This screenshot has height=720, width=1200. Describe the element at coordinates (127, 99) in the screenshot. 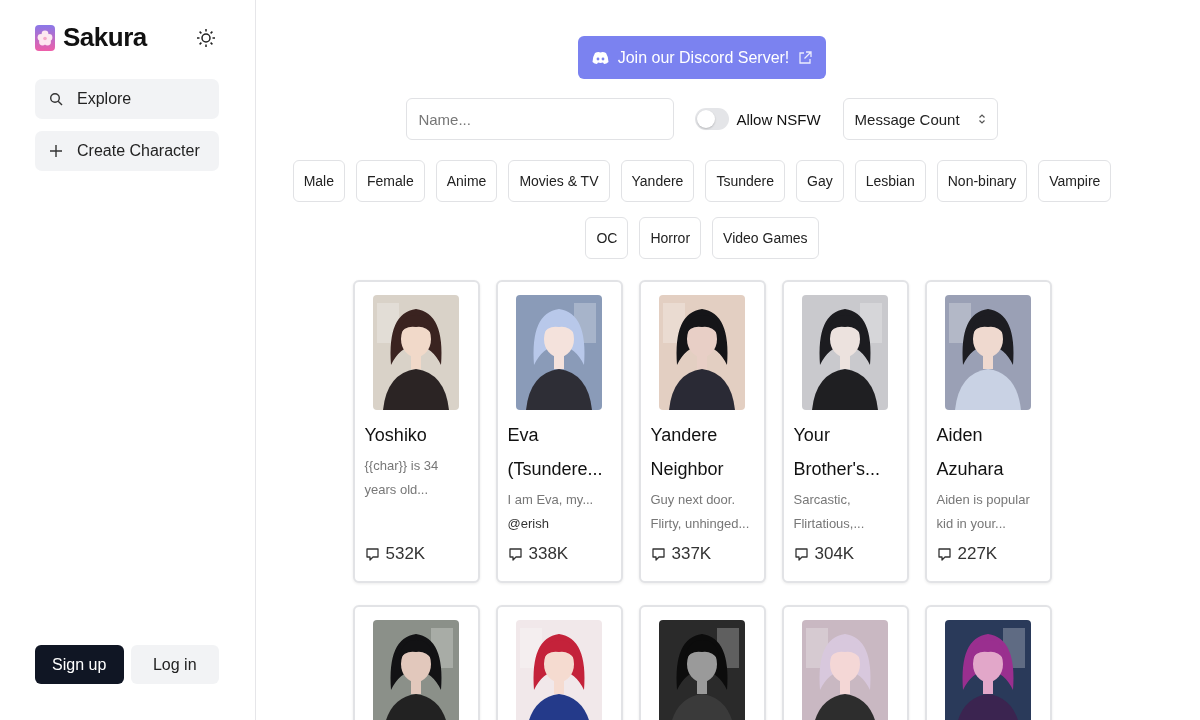

I see `sidebar-nav-item: Explore` at that location.